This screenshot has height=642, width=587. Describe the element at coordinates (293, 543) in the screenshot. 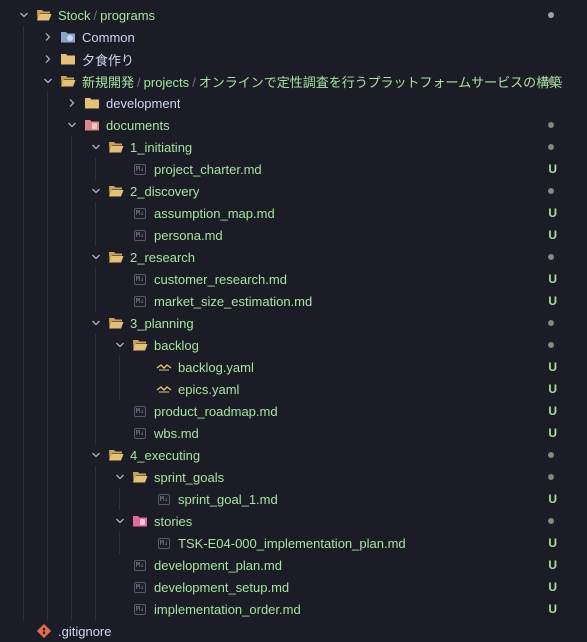

I see `tree-row-file: M↓ TSK-E04-000_implementation_plan.md U` at that location.